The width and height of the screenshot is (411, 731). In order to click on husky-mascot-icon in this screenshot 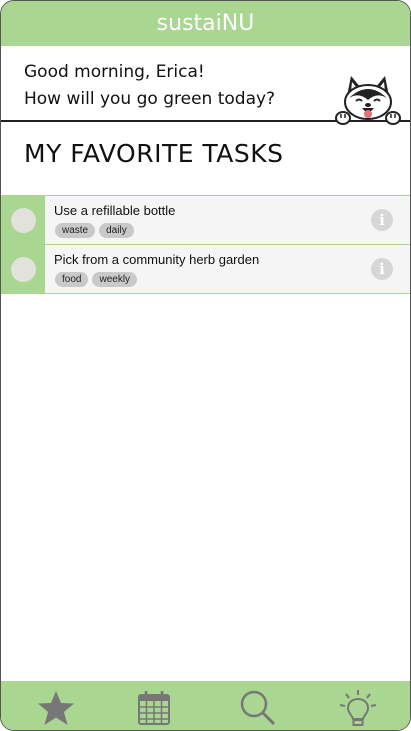, I will do `click(368, 100)`.